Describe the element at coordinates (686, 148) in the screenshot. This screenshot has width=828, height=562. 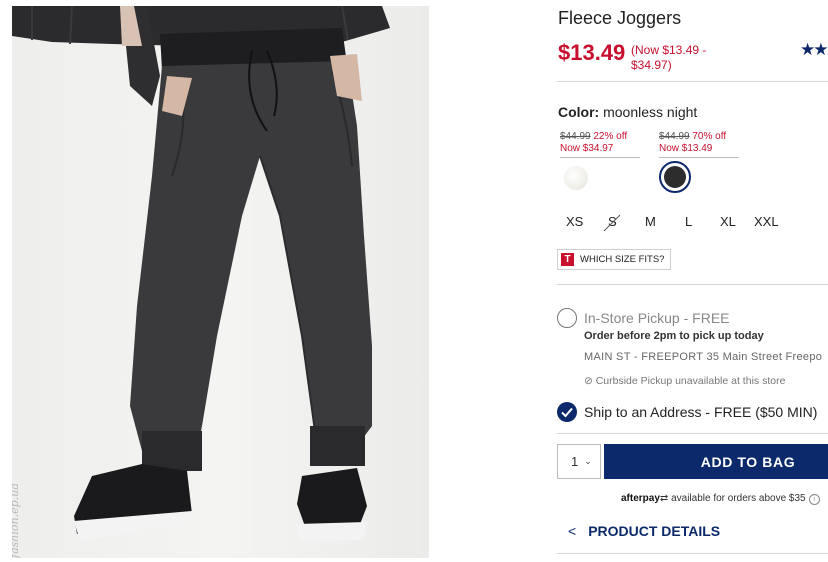
I see `now-price: Now $13.49` at that location.